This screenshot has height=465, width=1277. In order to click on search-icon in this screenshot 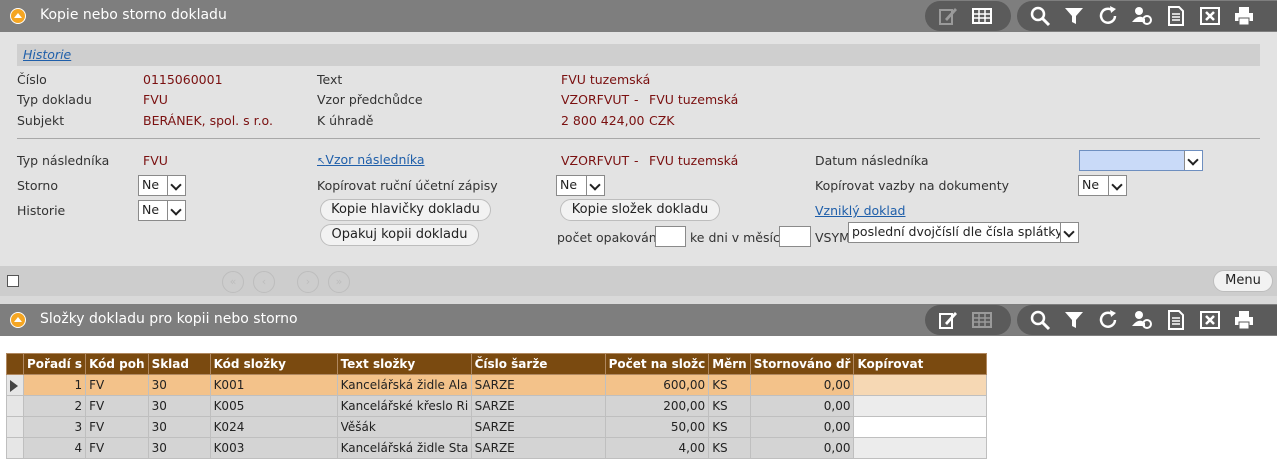, I will do `click(1040, 16)`.